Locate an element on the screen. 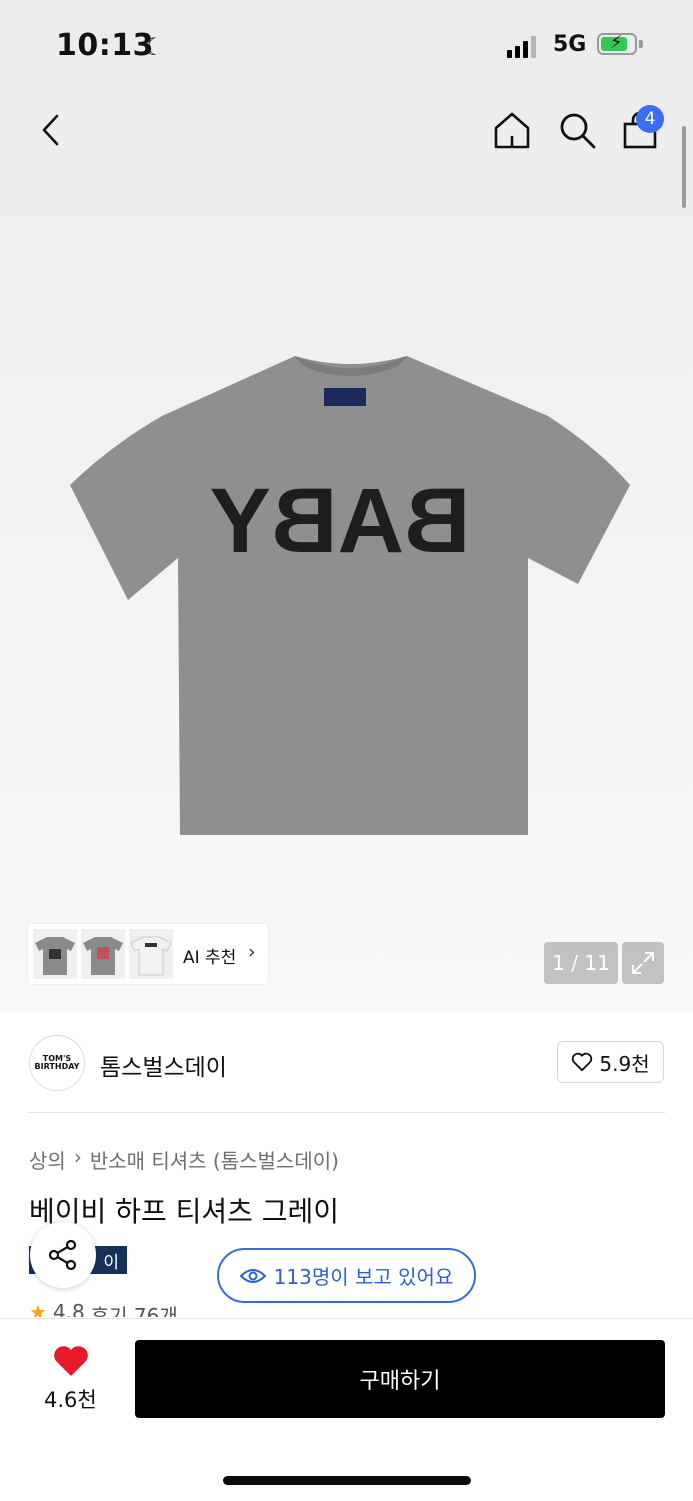 The image size is (693, 1501). expand-button is located at coordinates (643, 963).